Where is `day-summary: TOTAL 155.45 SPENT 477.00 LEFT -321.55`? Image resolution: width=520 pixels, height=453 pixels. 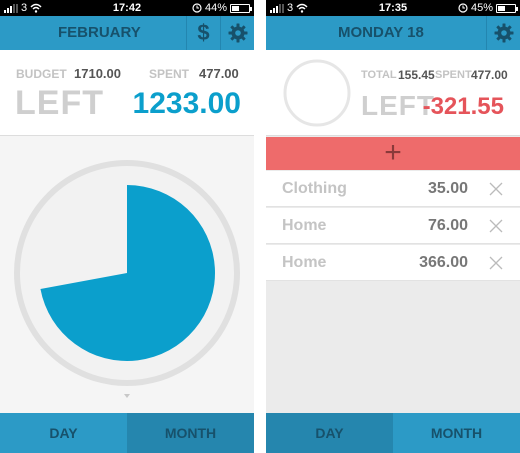
day-summary: TOTAL 155.45 SPENT 477.00 LEFT -321.55 is located at coordinates (393, 93).